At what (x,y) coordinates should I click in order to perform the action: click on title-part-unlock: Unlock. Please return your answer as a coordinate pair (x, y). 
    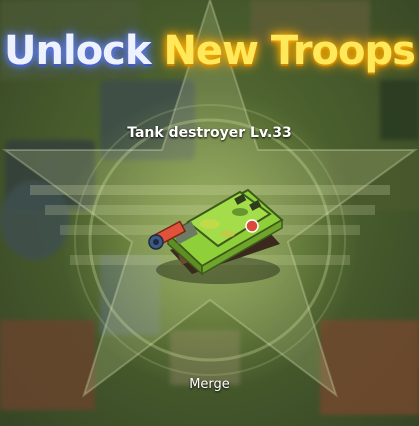
    Looking at the image, I should click on (77, 51).